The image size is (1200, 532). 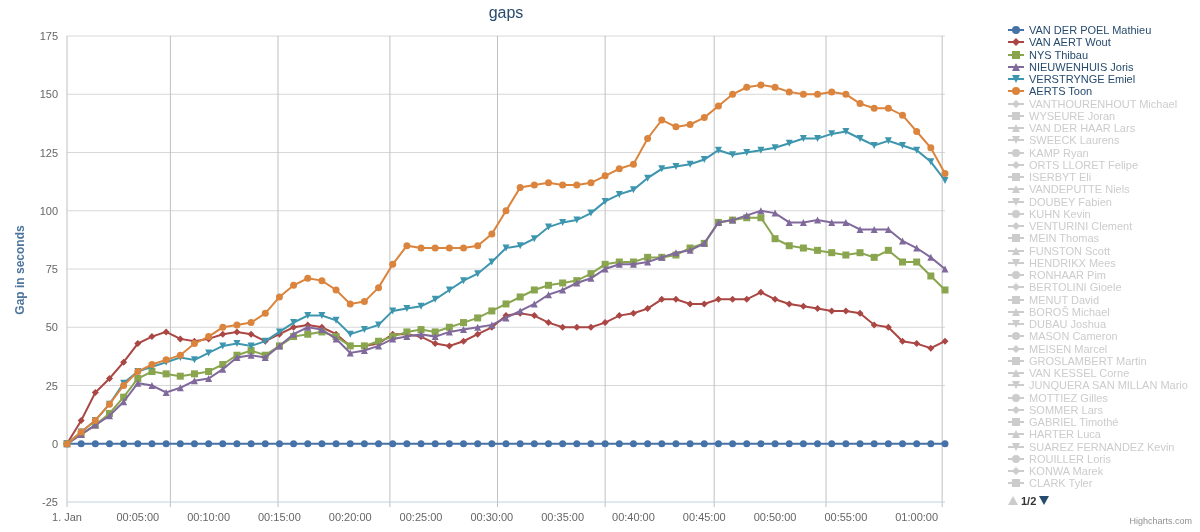 I want to click on x-tick-label: 01:00:00, so click(x=917, y=517).